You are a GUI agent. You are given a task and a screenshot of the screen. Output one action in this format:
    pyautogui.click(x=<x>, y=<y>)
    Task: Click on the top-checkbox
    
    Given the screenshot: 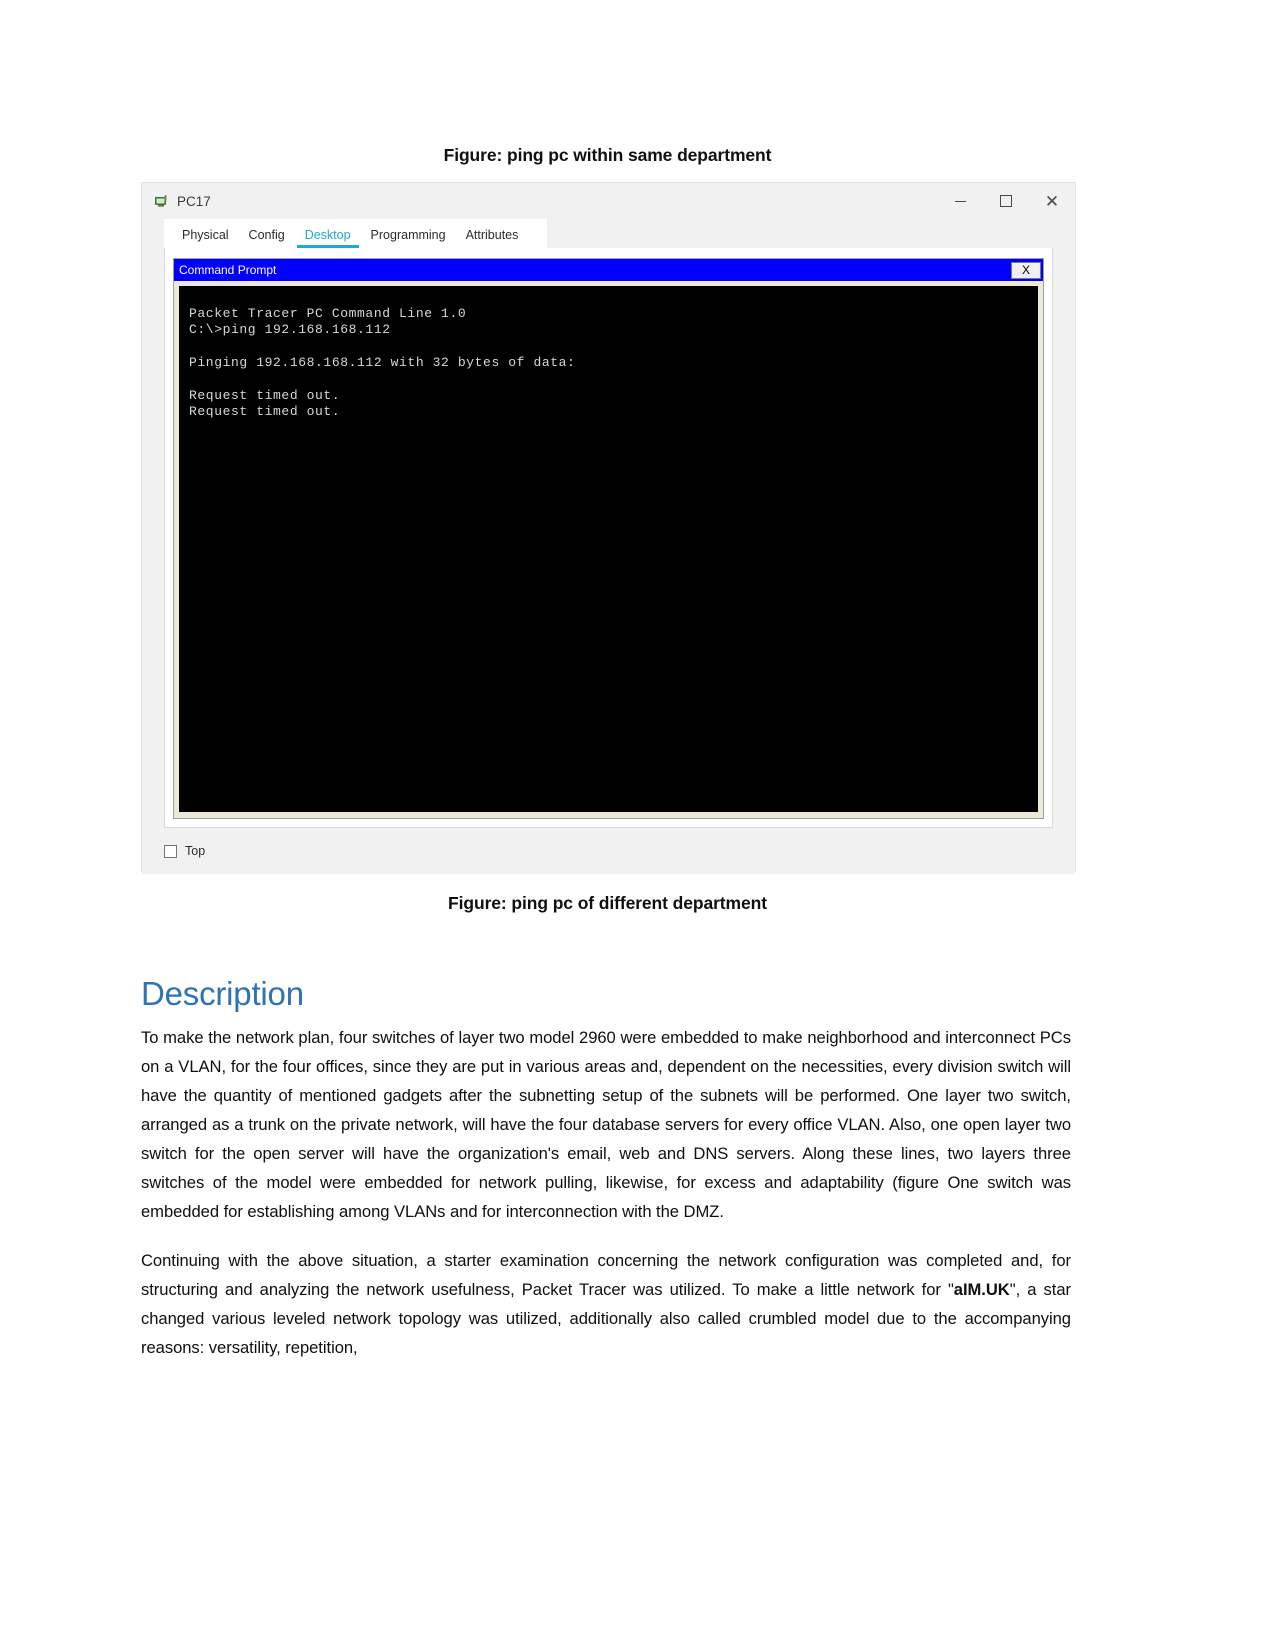 What is the action you would take?
    pyautogui.click(x=170, y=851)
    